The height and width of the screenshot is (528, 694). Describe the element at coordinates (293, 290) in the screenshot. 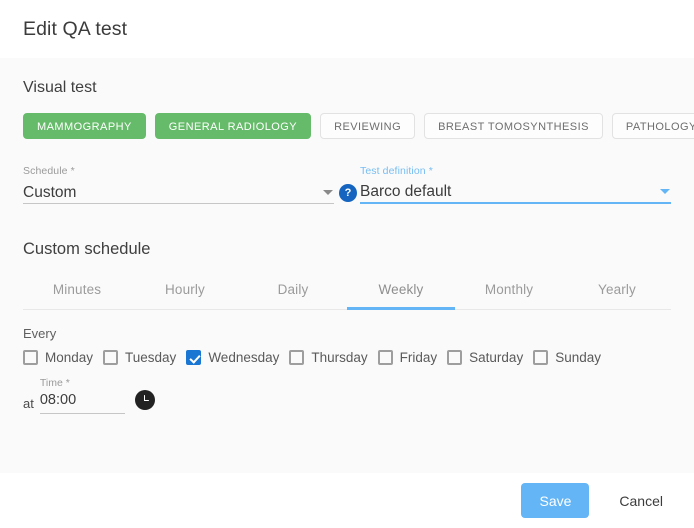

I see `tab-daily: Daily` at that location.